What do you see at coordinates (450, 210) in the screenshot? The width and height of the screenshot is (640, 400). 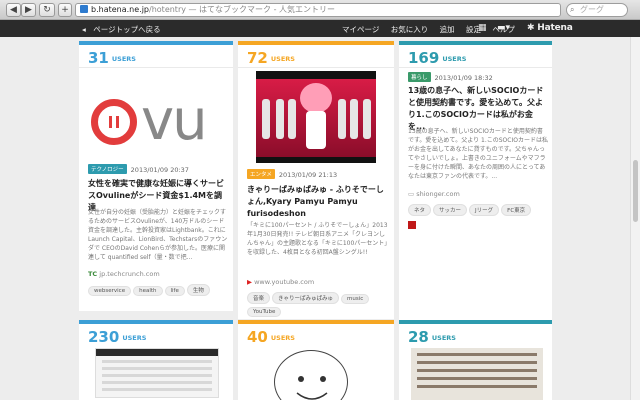 I see `tag: サッカー` at bounding box center [450, 210].